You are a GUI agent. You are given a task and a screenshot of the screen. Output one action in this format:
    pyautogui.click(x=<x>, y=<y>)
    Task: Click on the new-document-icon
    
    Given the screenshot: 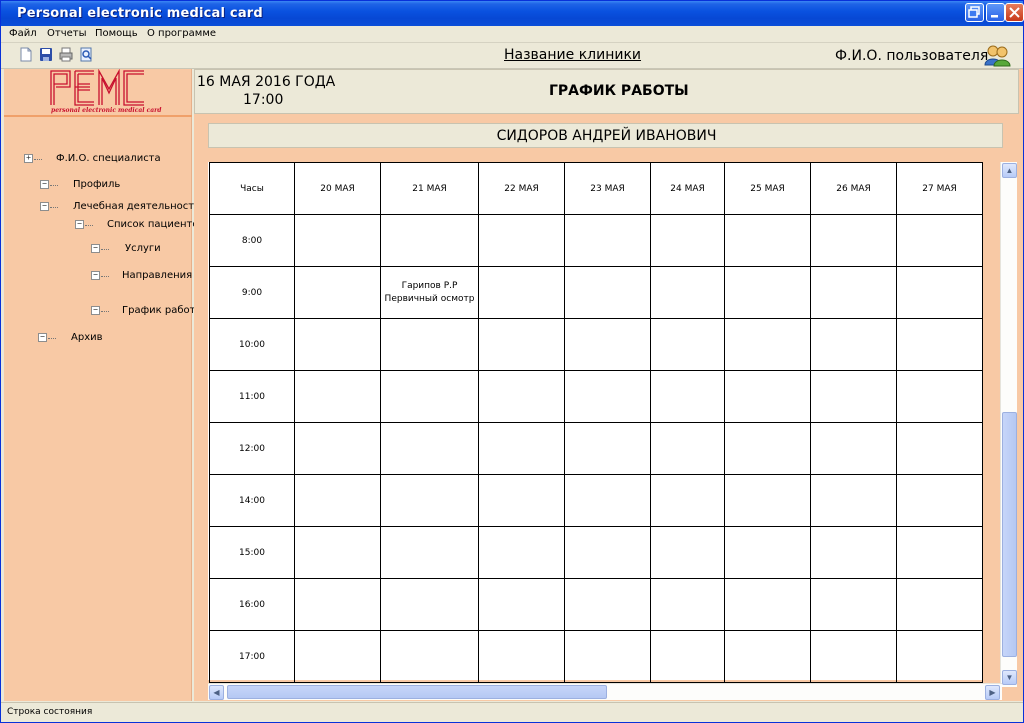 What is the action you would take?
    pyautogui.click(x=26, y=54)
    